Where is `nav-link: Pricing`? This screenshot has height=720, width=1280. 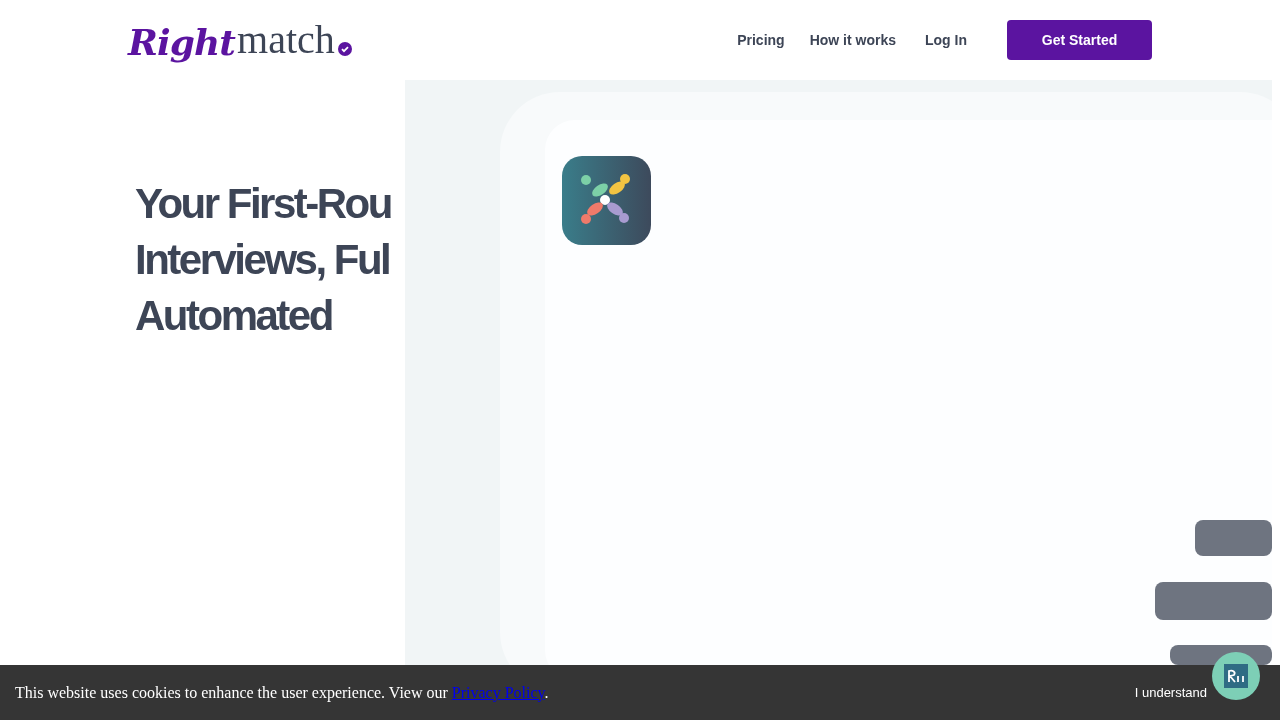 nav-link: Pricing is located at coordinates (761, 40).